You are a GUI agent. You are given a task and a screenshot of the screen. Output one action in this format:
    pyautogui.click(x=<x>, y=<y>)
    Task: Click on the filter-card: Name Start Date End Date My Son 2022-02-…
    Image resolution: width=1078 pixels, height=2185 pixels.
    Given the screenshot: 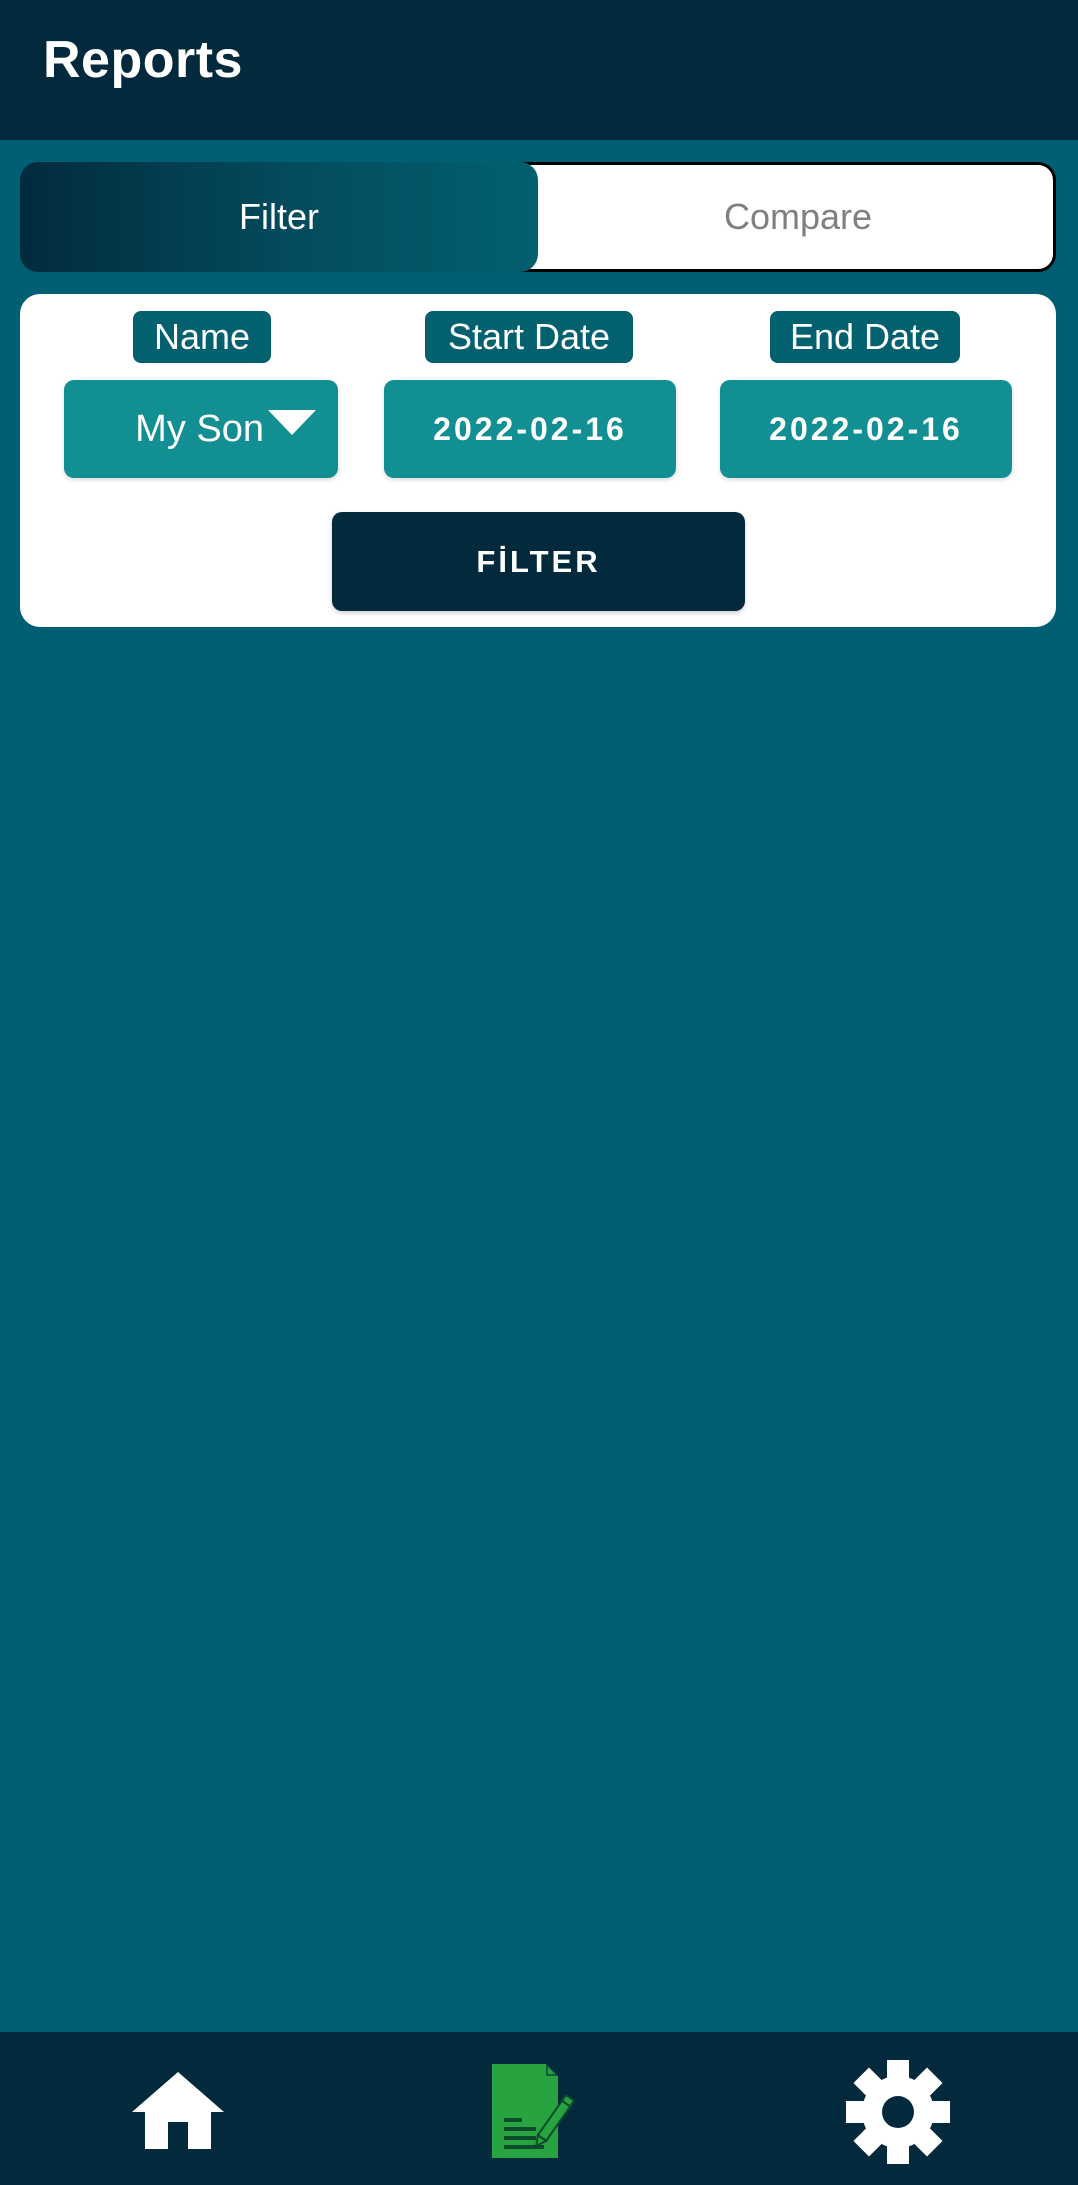 What is the action you would take?
    pyautogui.click(x=538, y=460)
    